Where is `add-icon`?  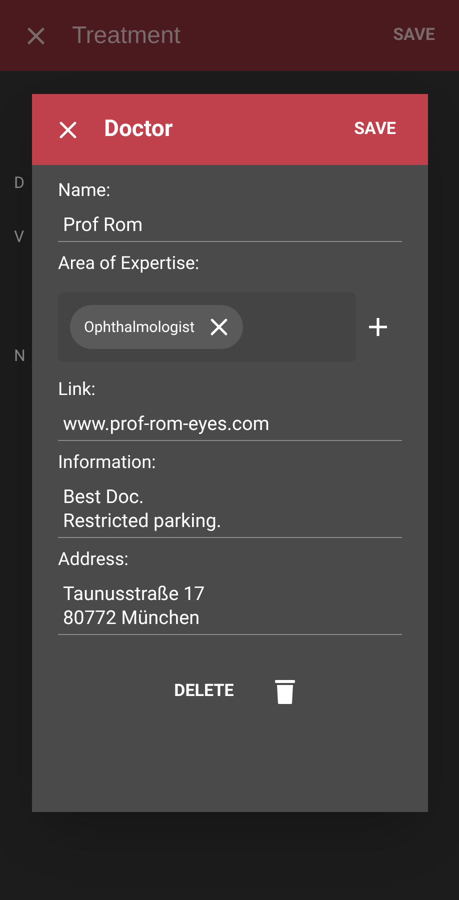
add-icon is located at coordinates (378, 327).